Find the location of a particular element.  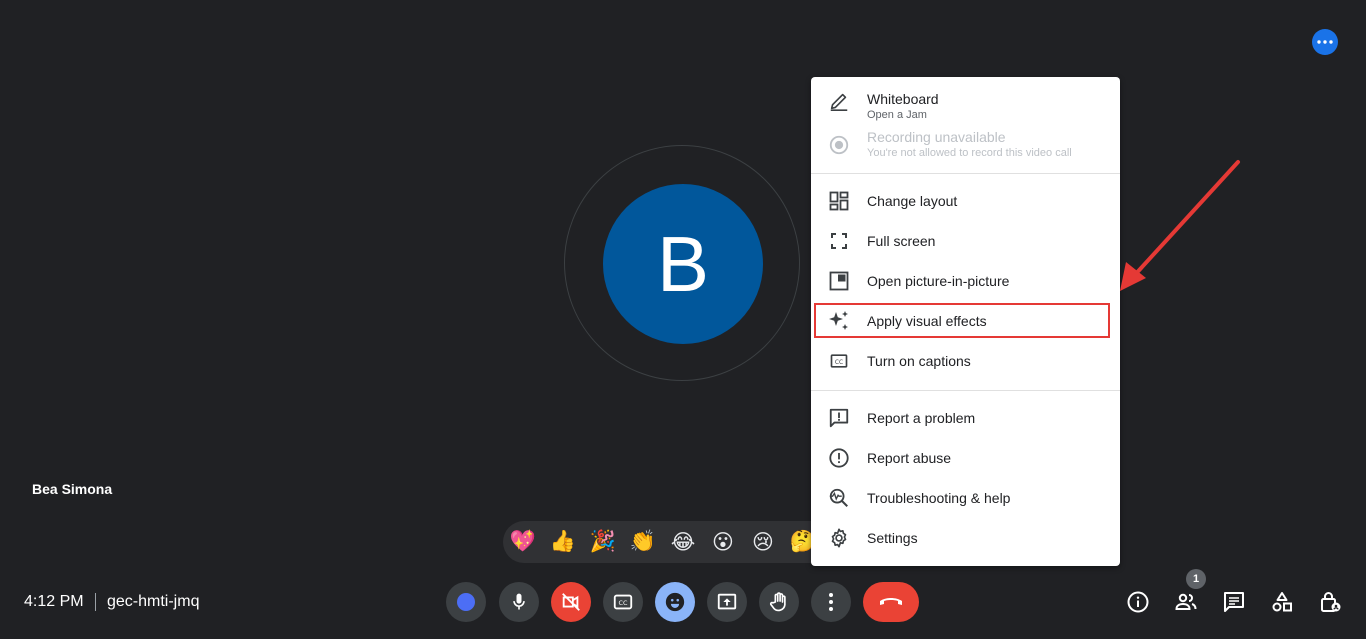

menu-item-picture-in-picture: Open picture-in-picture is located at coordinates (965, 281).